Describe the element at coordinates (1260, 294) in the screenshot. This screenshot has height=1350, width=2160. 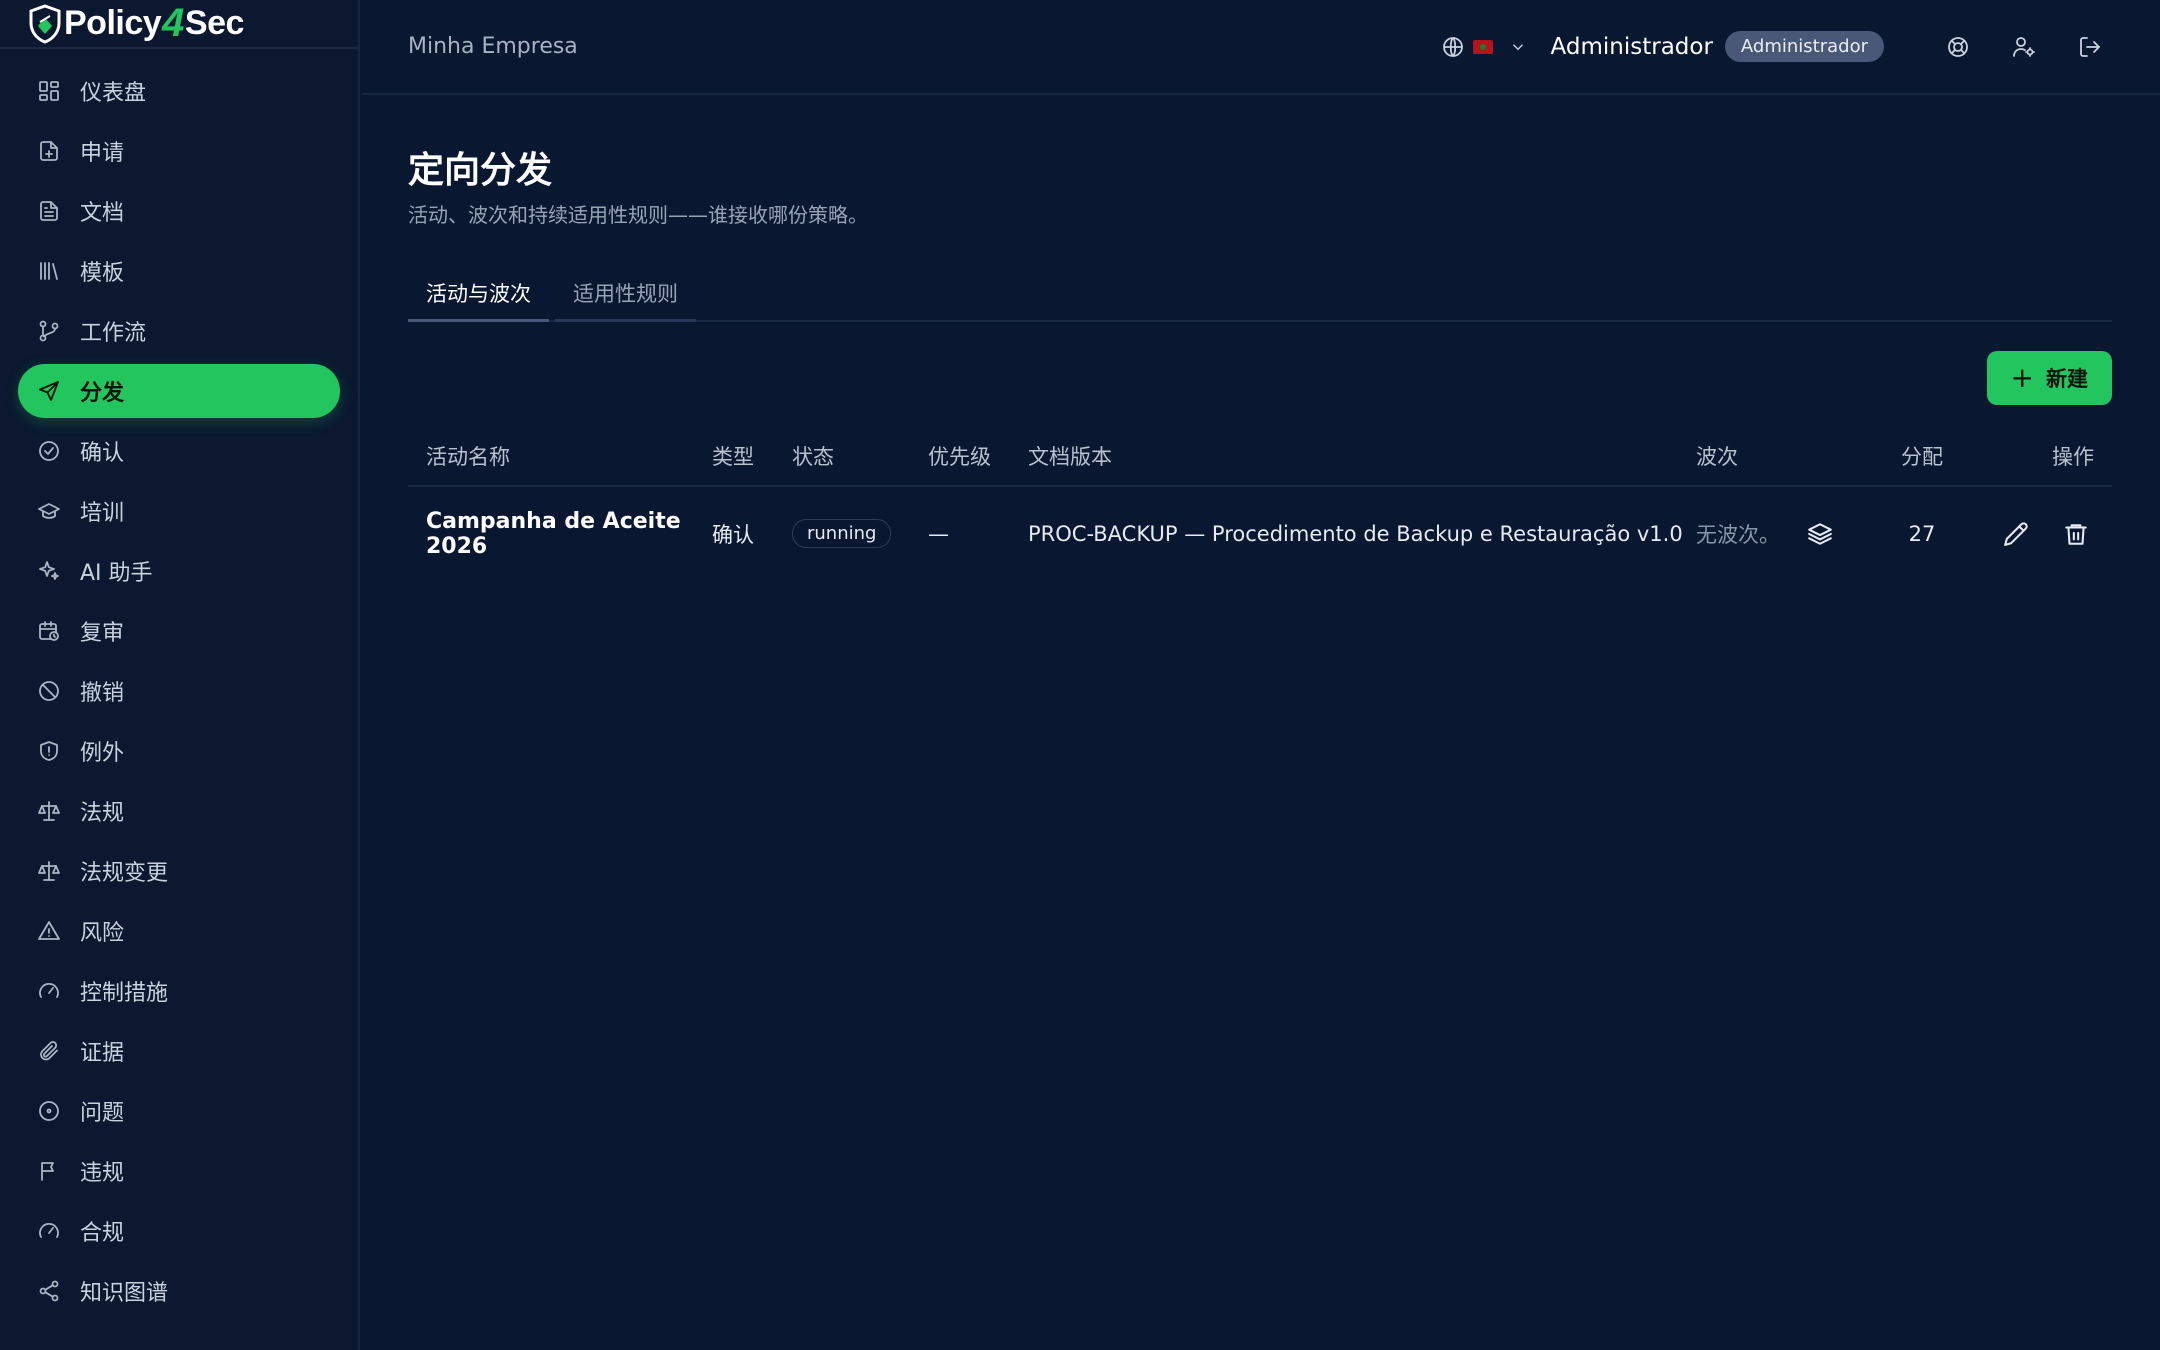
I see `tab-bar: 活动与波次 适用性规则` at that location.